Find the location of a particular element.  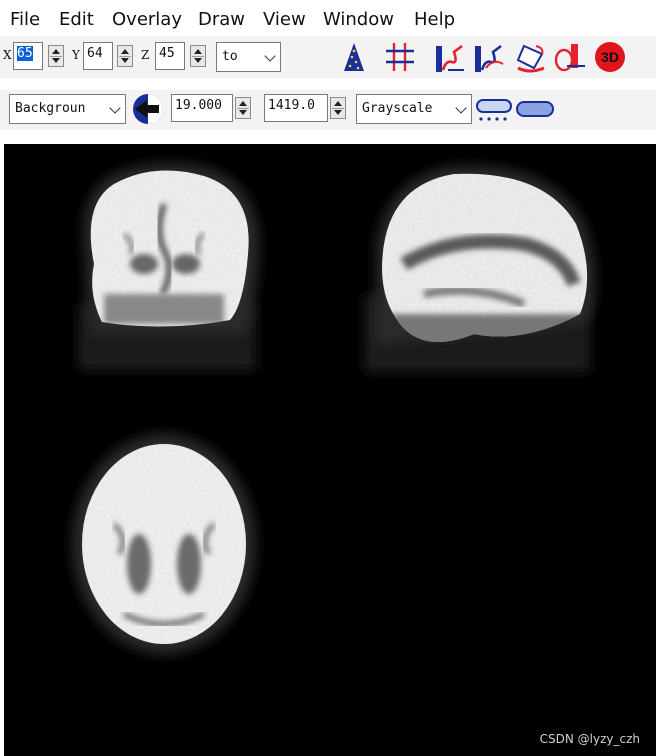

menu-draw: Draw is located at coordinates (221, 19).